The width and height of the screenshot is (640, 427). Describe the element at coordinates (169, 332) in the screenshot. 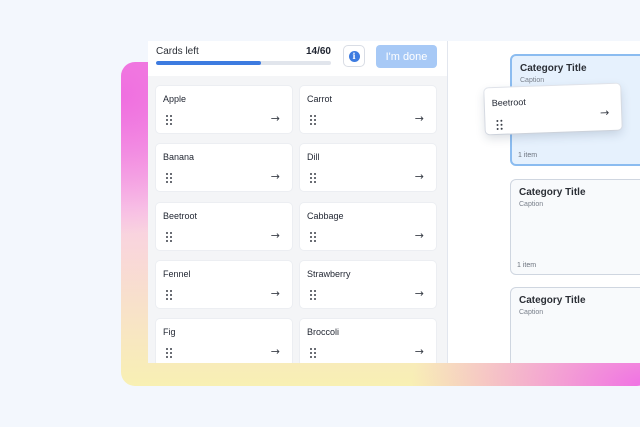

I see `card-label: Fig` at that location.